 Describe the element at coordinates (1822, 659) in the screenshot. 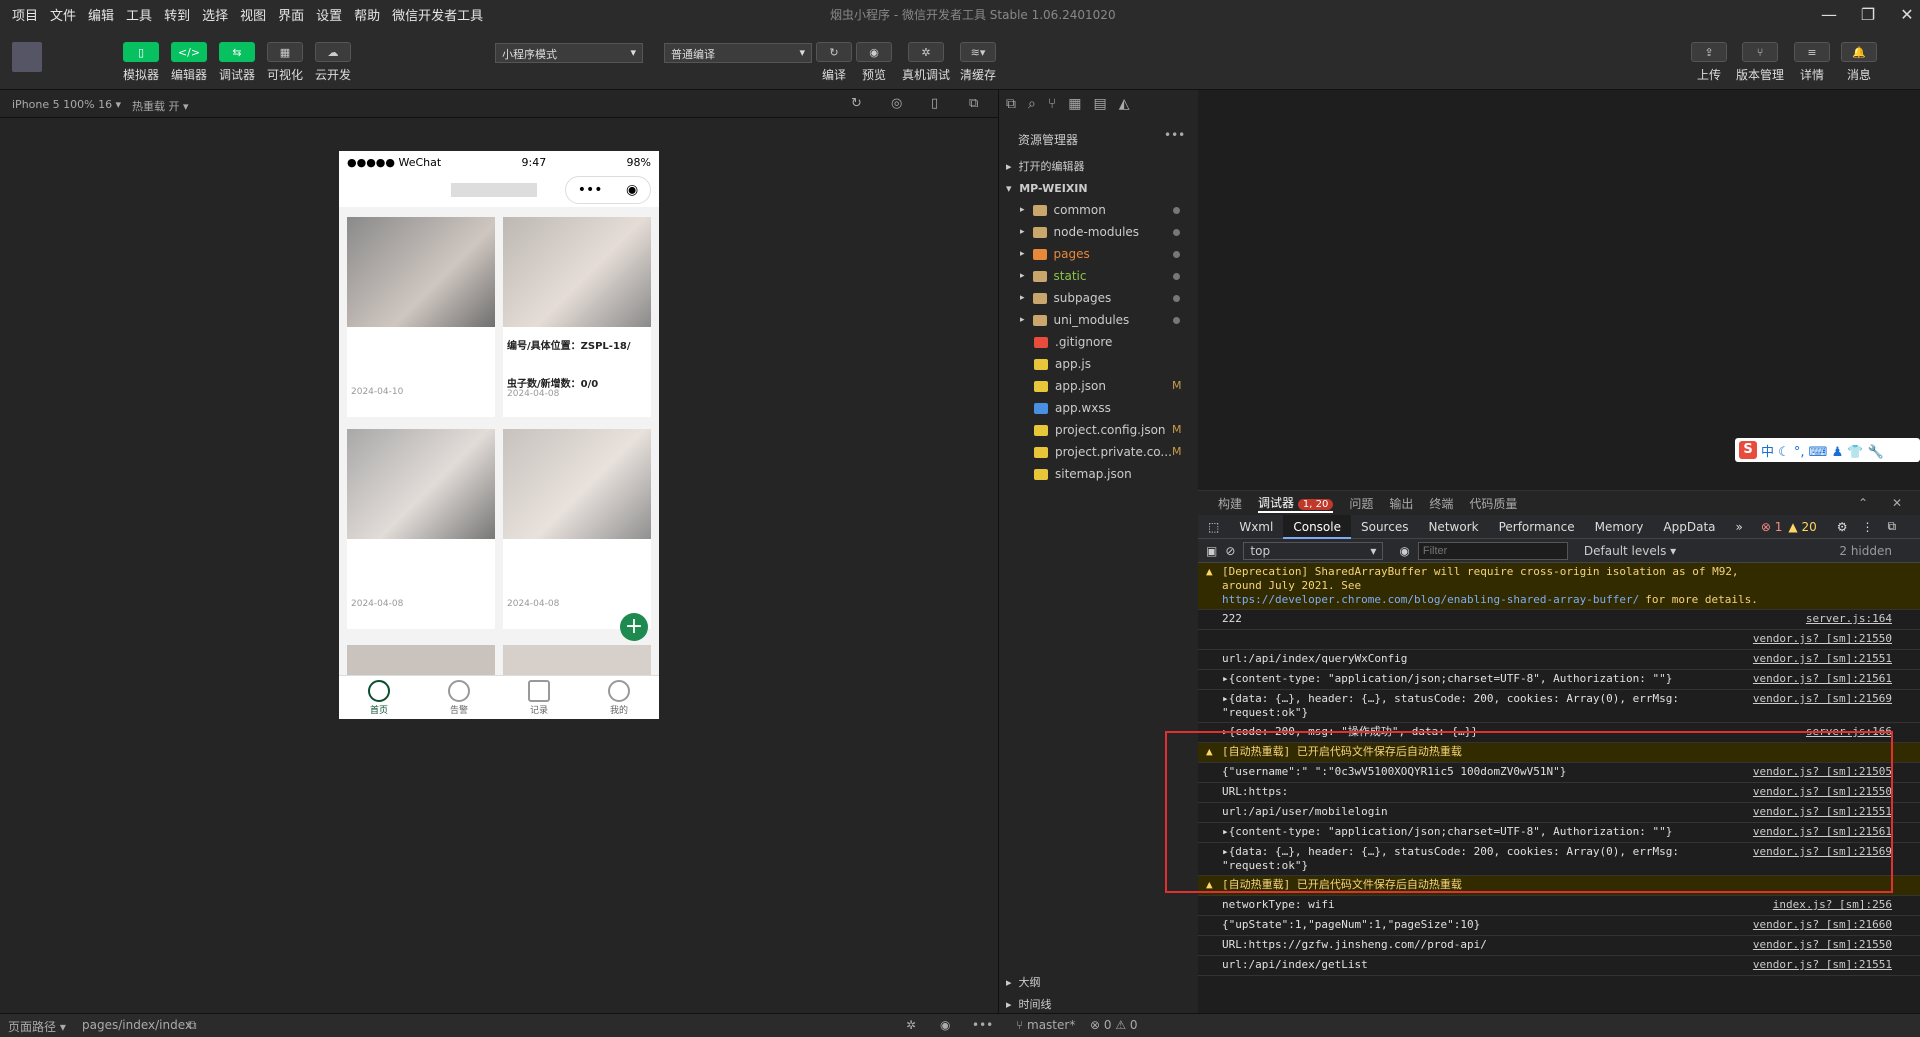

I see `log-source-link: vendor.js? [sm]:21551` at that location.